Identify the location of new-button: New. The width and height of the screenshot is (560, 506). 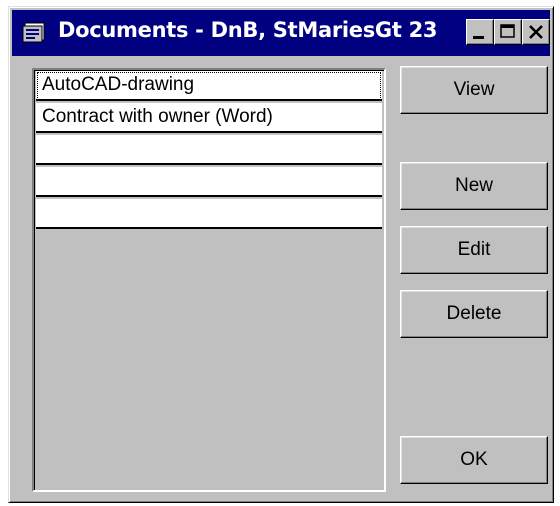
(474, 186).